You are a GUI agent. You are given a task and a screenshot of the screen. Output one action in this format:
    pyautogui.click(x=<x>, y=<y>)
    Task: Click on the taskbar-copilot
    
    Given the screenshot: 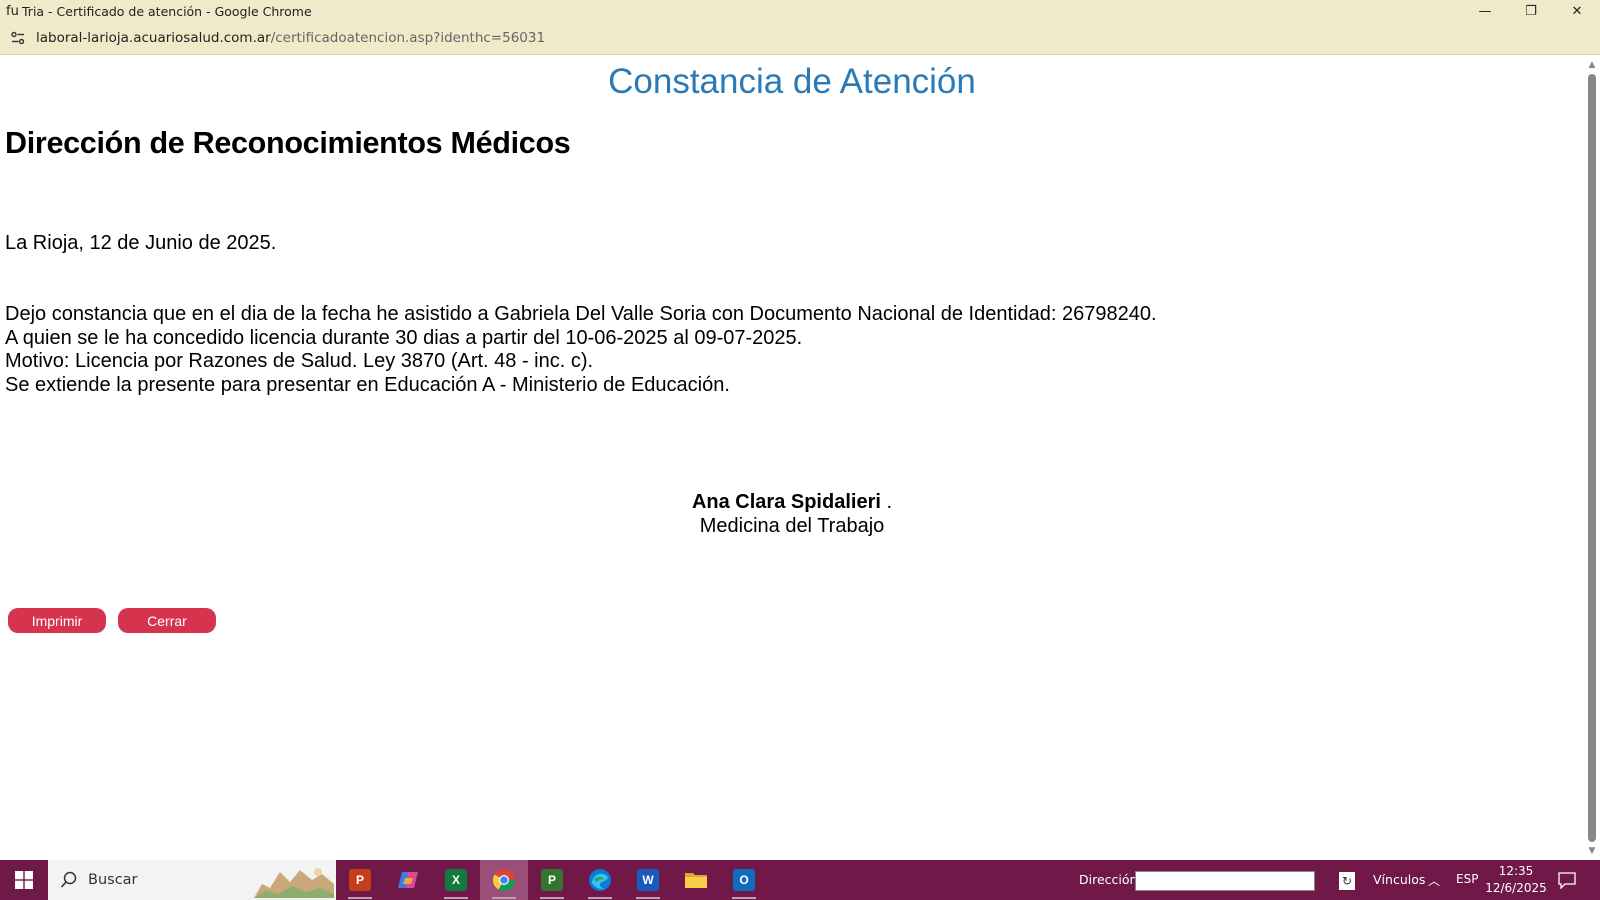 What is the action you would take?
    pyautogui.click(x=408, y=880)
    